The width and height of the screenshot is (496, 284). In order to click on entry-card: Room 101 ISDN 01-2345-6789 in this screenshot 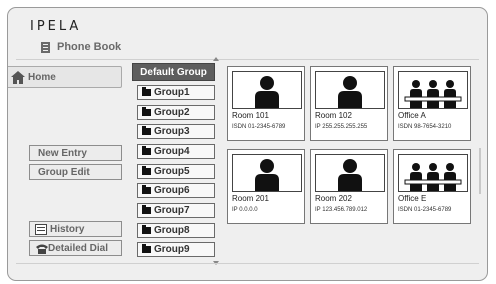, I will do `click(266, 103)`.